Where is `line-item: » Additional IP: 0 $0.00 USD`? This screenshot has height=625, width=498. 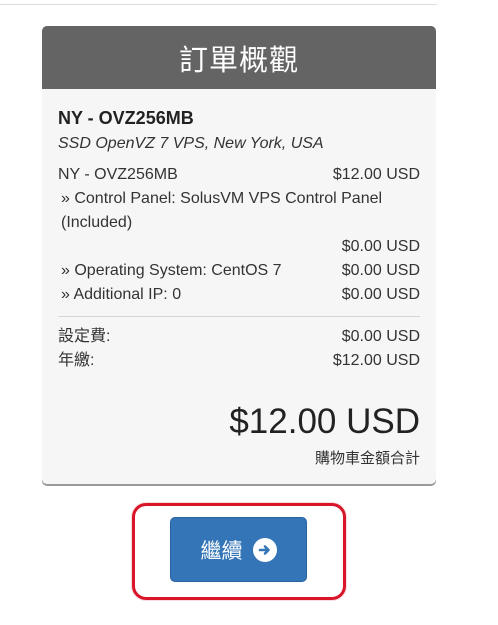 line-item: » Additional IP: 0 $0.00 USD is located at coordinates (239, 295).